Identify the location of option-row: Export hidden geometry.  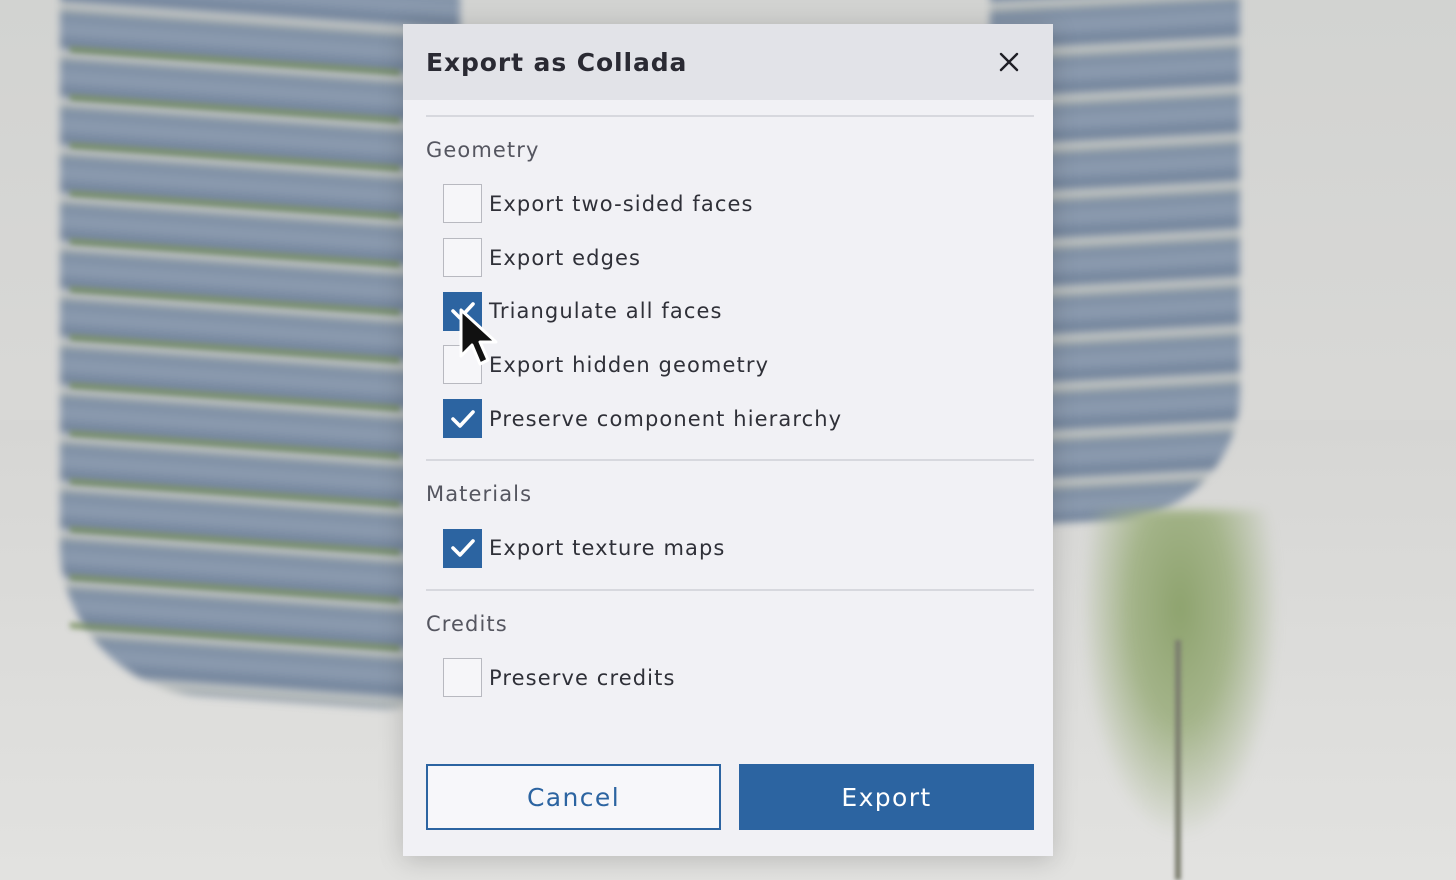
(730, 365).